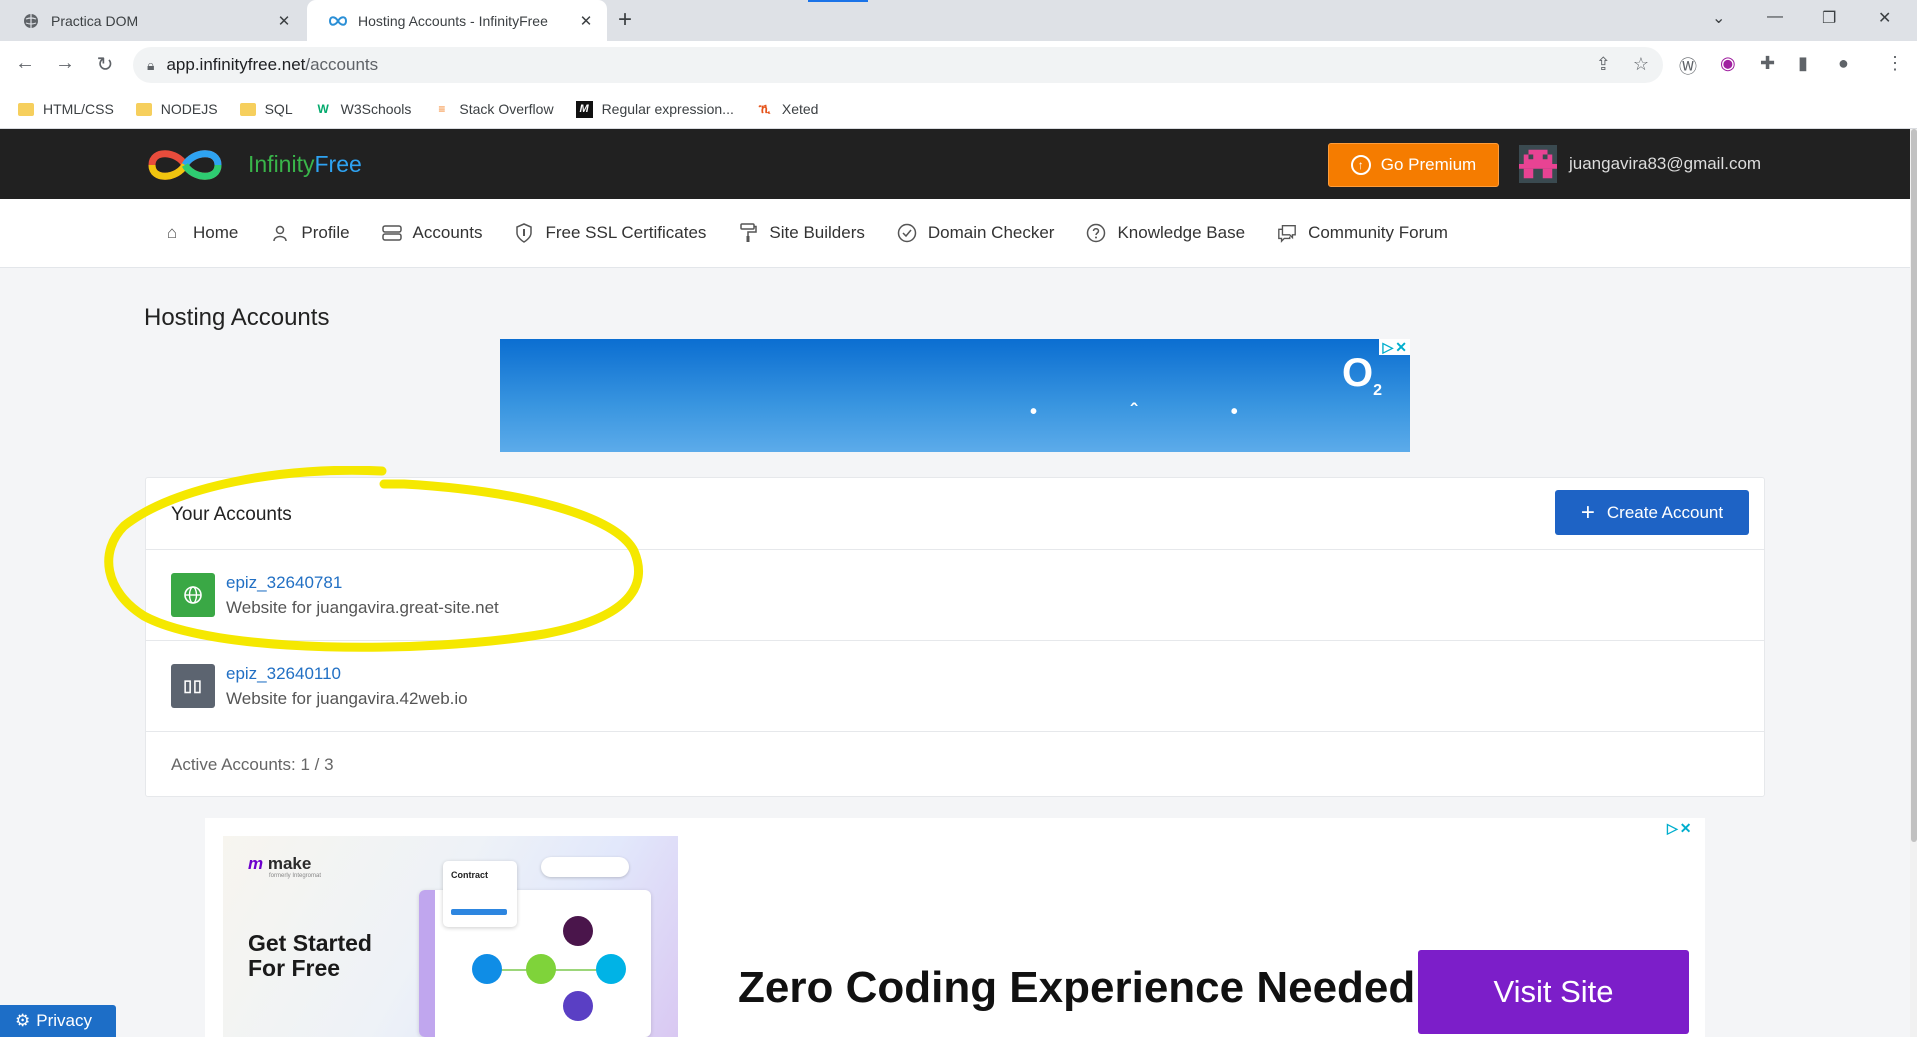 The image size is (1917, 1037). Describe the element at coordinates (236, 64) in the screenshot. I see `url-host: app.infinityfree.net` at that location.